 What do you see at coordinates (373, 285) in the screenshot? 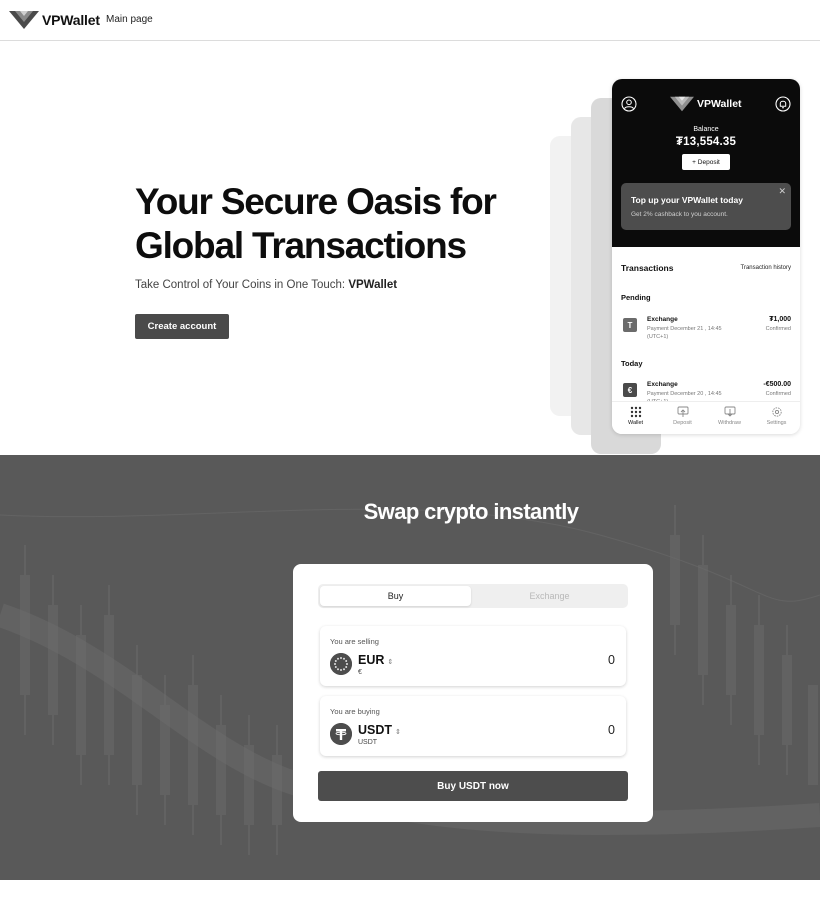
I see `hero-subtitle-brand: VPWallet` at bounding box center [373, 285].